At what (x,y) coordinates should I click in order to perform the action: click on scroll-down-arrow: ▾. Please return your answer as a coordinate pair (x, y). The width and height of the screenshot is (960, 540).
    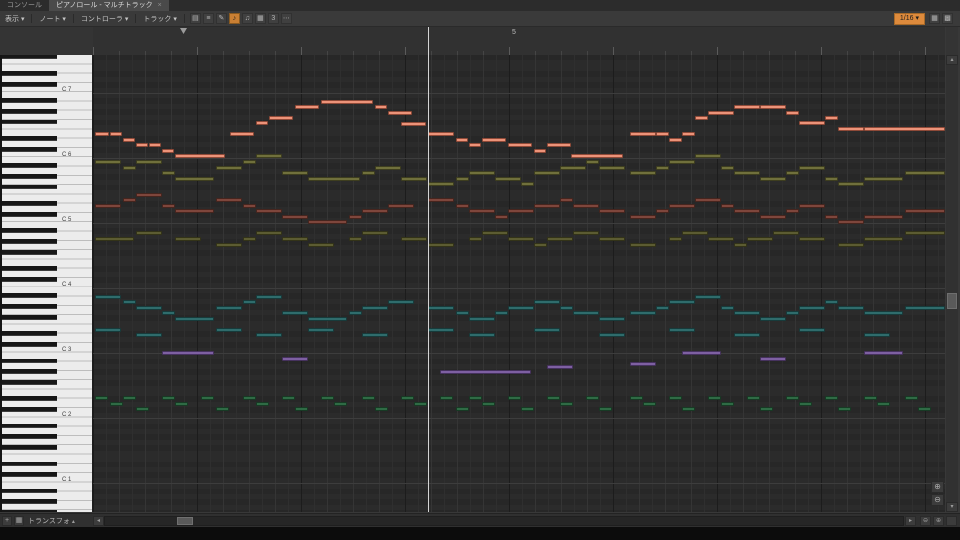
    Looking at the image, I should click on (952, 507).